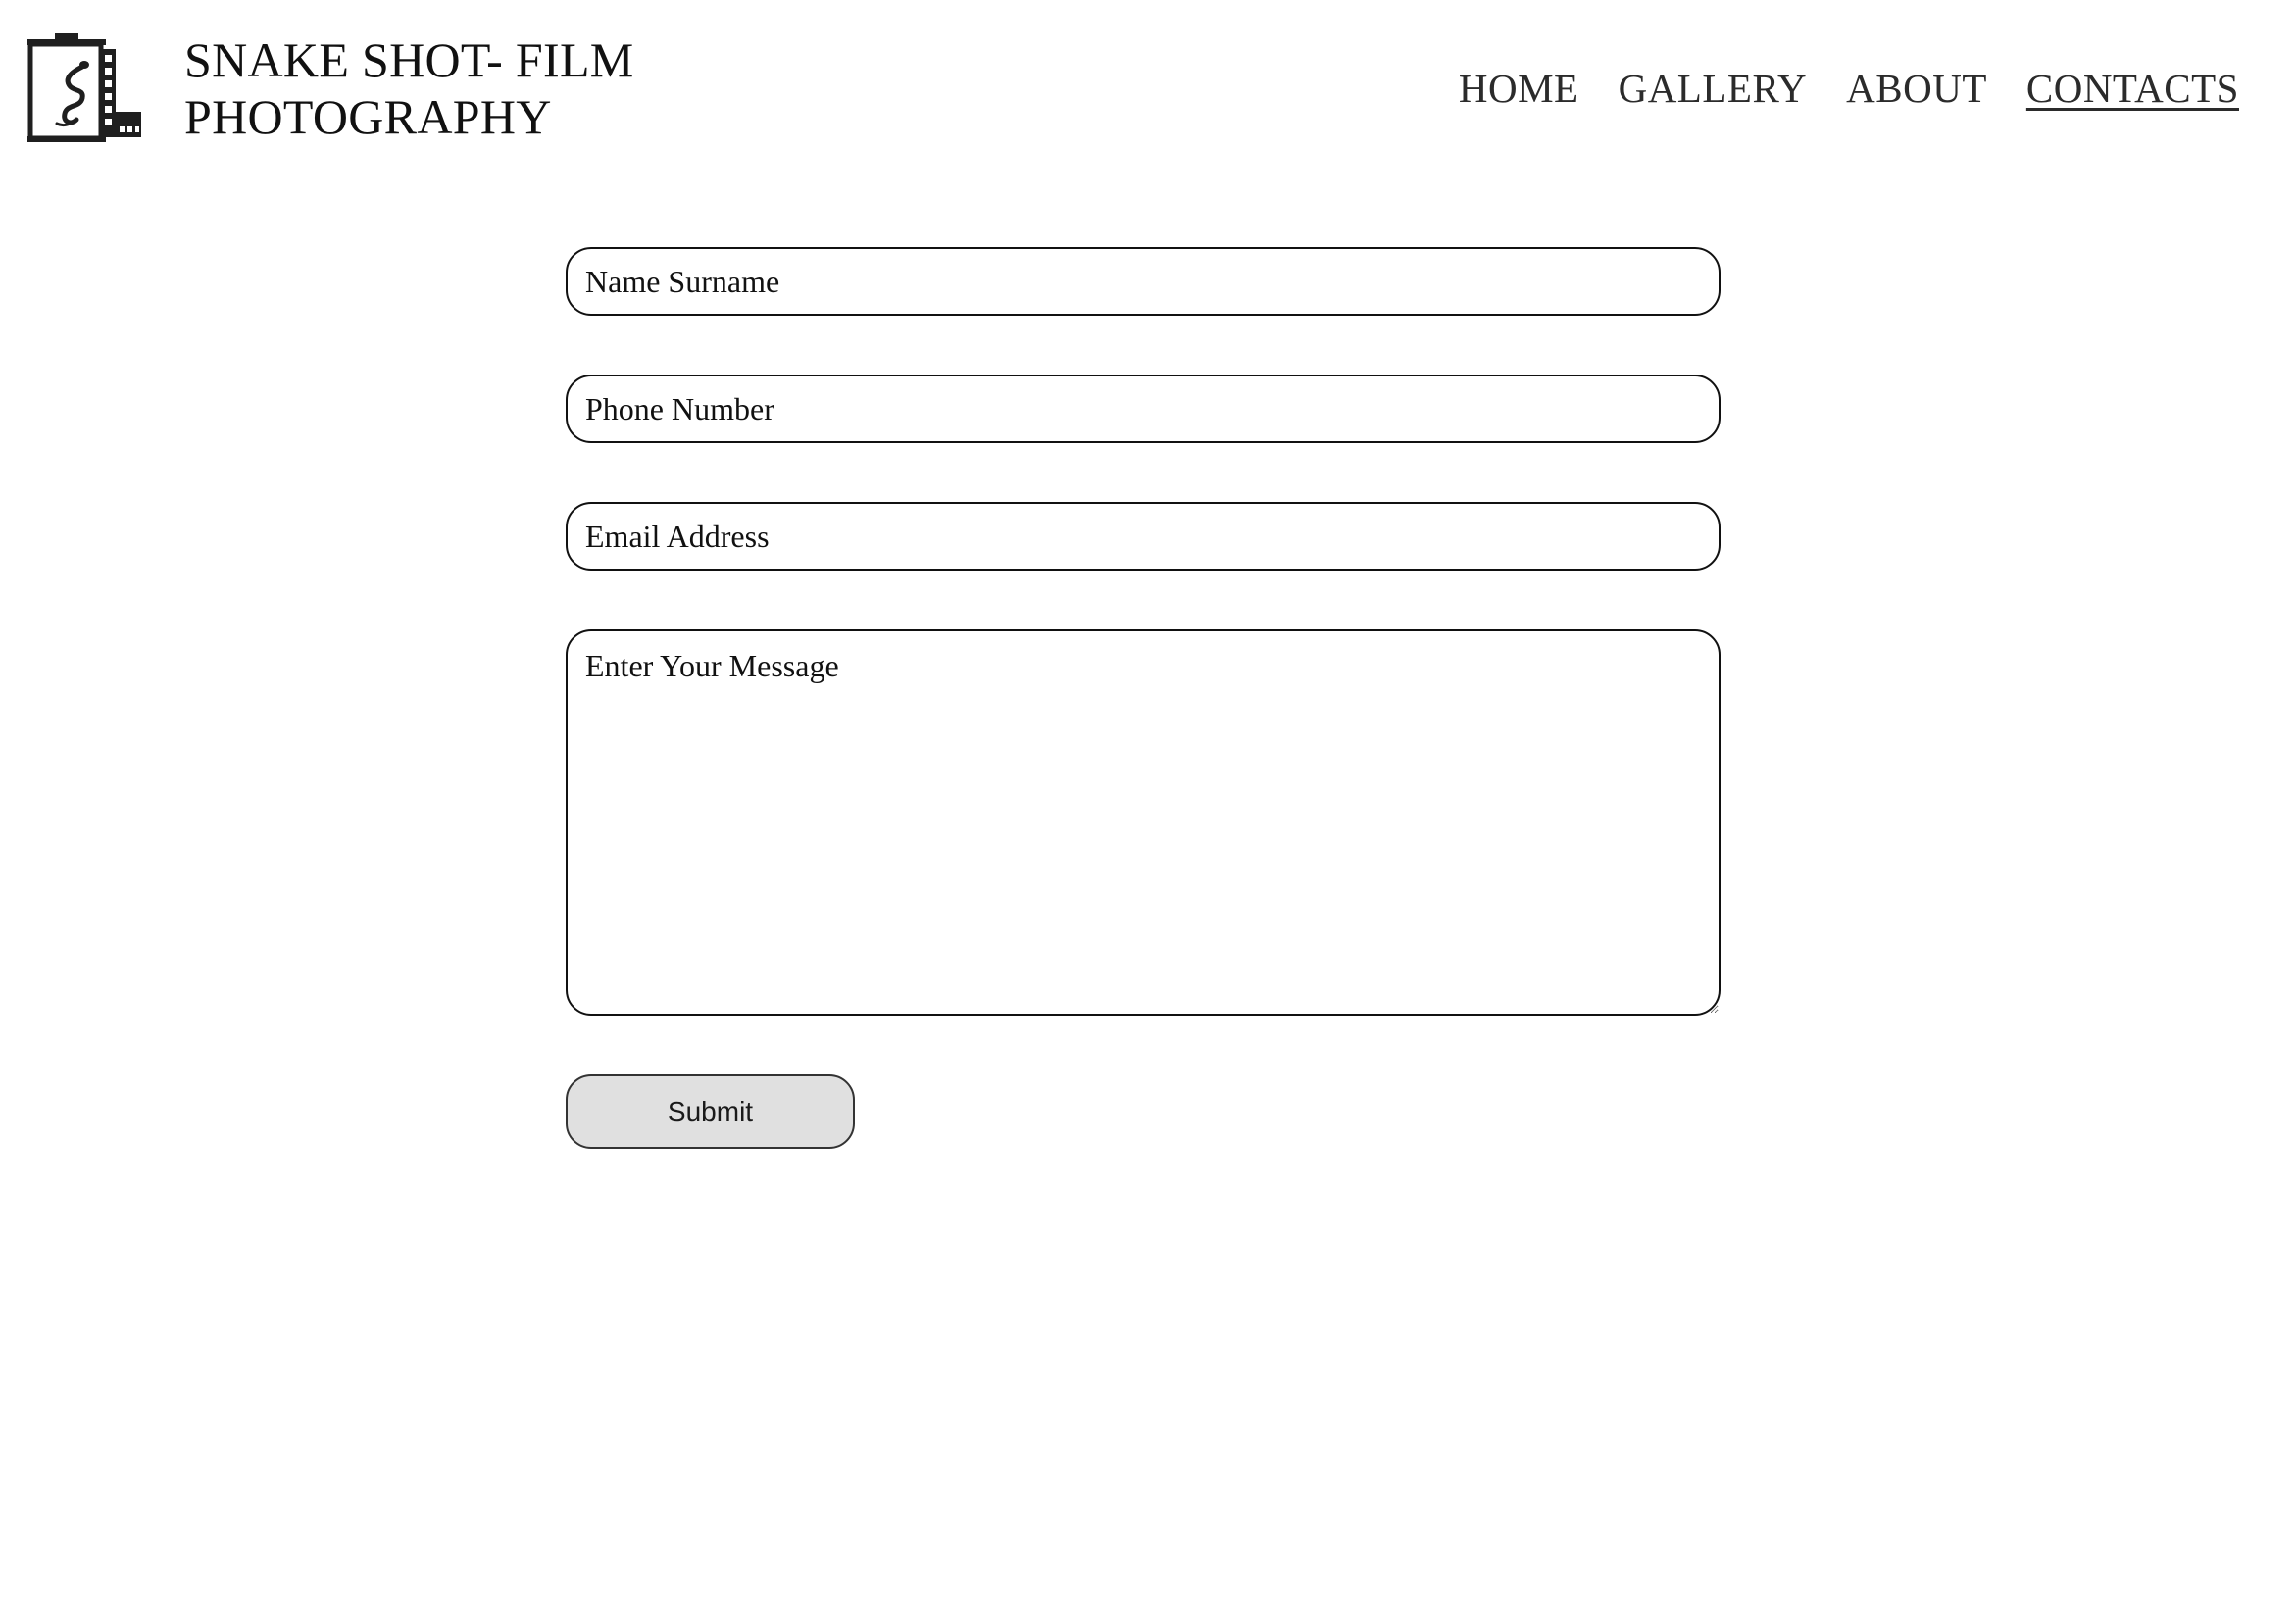  What do you see at coordinates (2132, 88) in the screenshot?
I see `nav-item-contacts: CONTACTS` at bounding box center [2132, 88].